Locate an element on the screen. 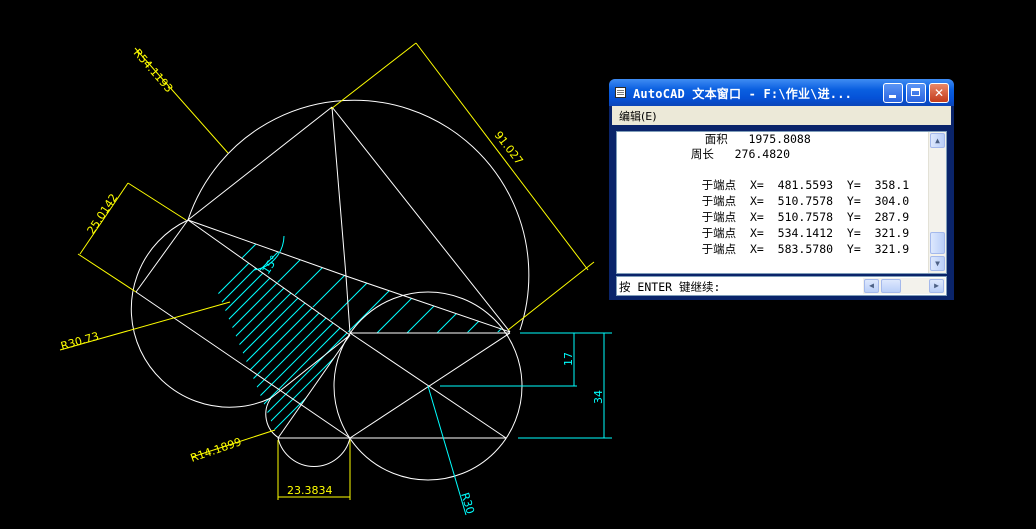 Image resolution: width=1036 pixels, height=529 pixels. title-bar: AutoCAD 文本窗口 - F:\作业\进... ✕ is located at coordinates (781, 92).